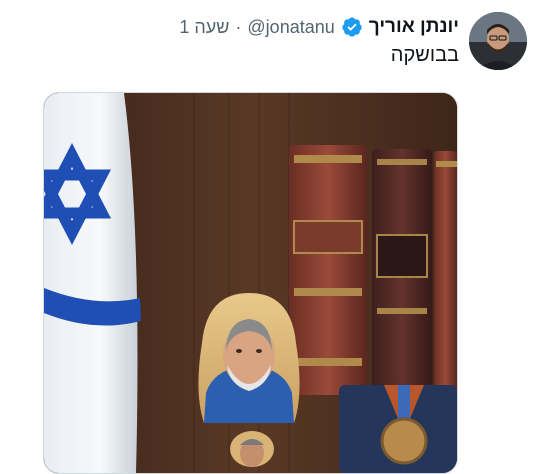  What do you see at coordinates (414, 27) in the screenshot?
I see `author-name: יונתן אוריך` at bounding box center [414, 27].